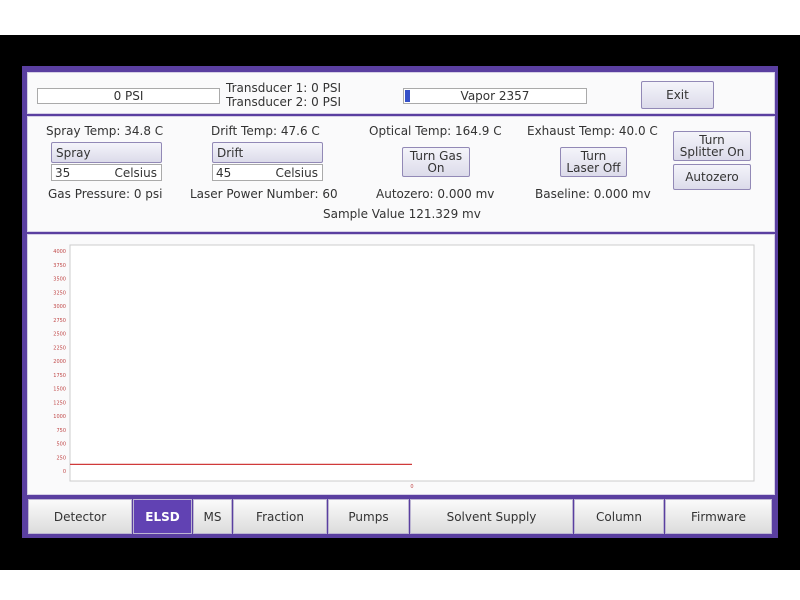 The image size is (800, 600). Describe the element at coordinates (224, 173) in the screenshot. I see `drift-setpoint-value: 45` at that location.